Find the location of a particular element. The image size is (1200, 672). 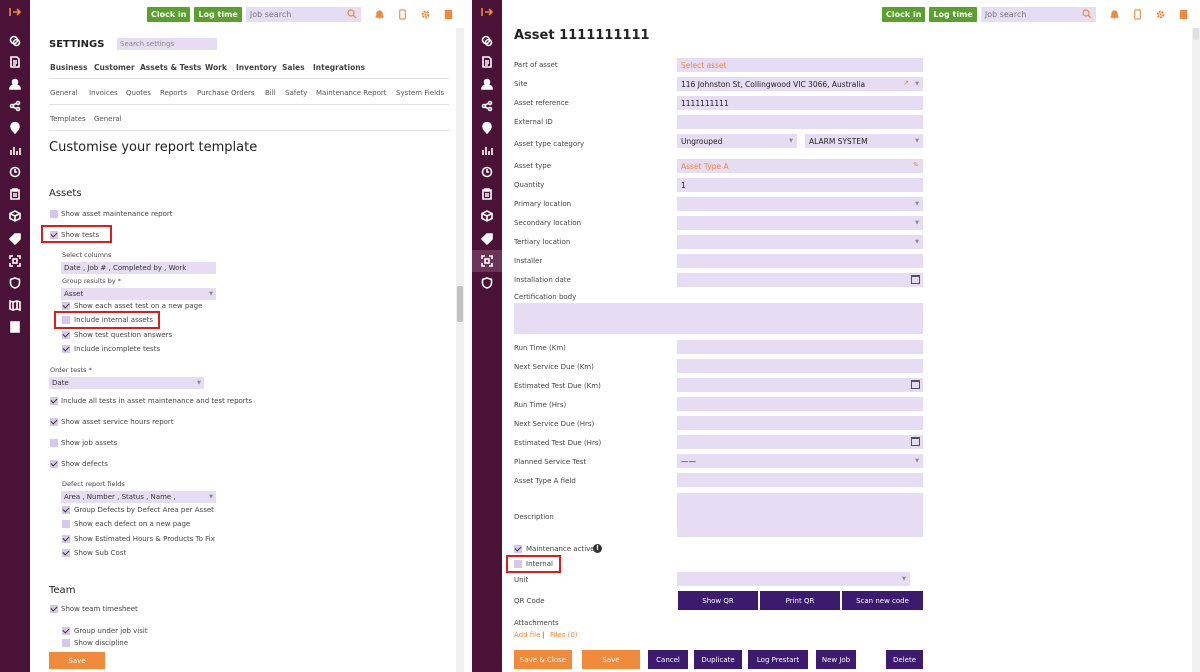

info-icon: ! is located at coordinates (597, 548).